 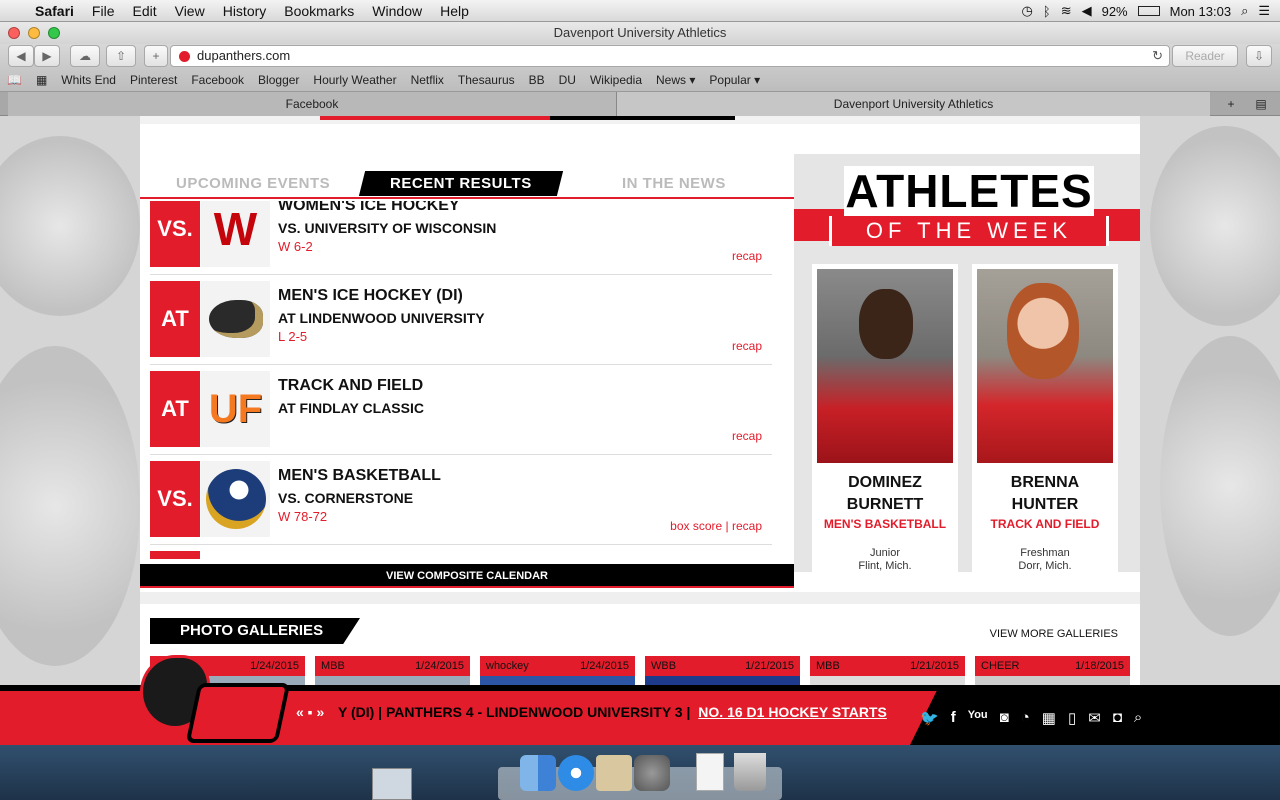 I want to click on tab-davenport: Davenport University Athletics, so click(x=913, y=104).